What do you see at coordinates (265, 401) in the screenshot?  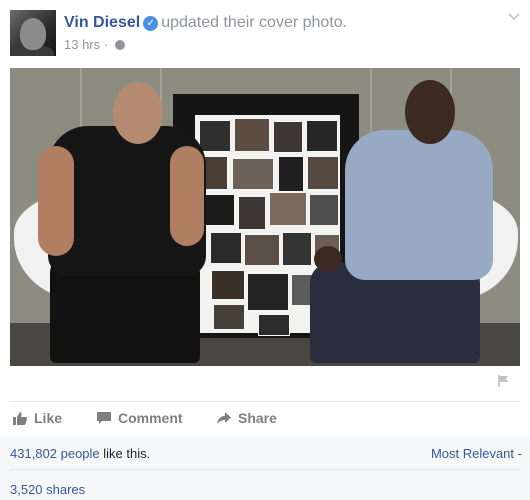 I see `divider` at bounding box center [265, 401].